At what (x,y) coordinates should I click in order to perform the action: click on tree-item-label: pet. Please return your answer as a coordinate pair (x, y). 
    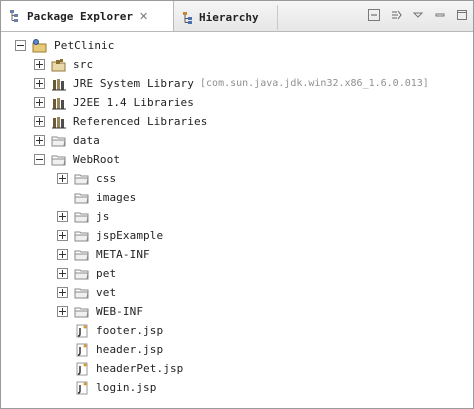
    Looking at the image, I should click on (106, 273).